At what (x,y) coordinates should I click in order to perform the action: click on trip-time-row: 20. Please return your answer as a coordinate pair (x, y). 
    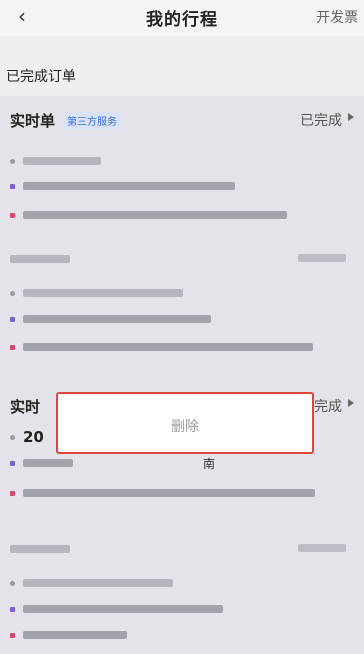
    Looking at the image, I should click on (30, 437).